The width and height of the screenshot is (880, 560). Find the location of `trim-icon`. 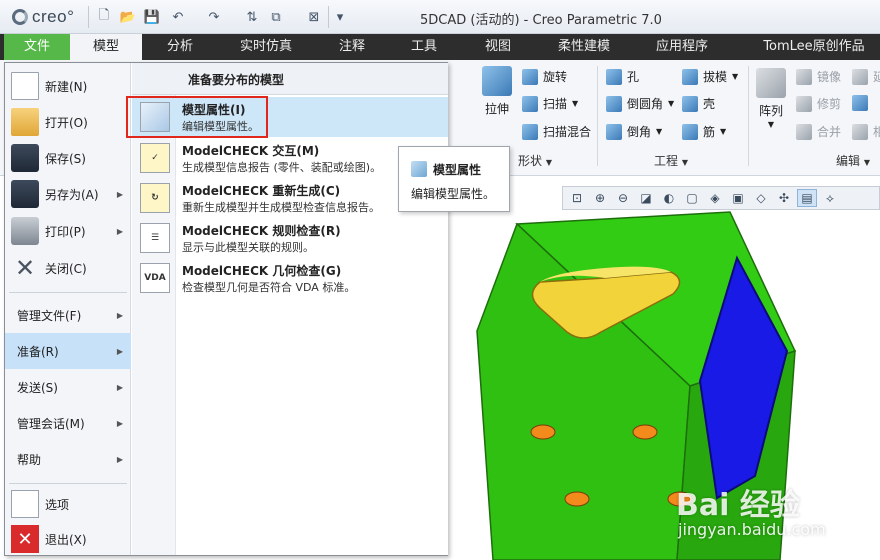

trim-icon is located at coordinates (804, 103).